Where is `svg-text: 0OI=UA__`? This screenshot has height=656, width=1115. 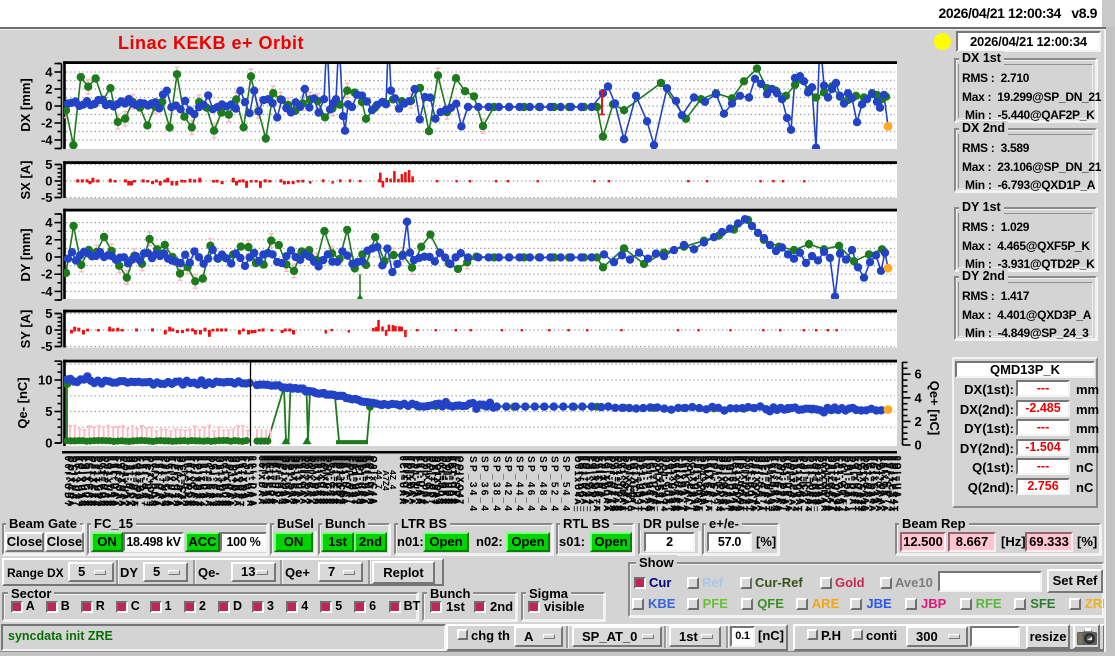 svg-text: 0OI=UA__ is located at coordinates (897, 484).